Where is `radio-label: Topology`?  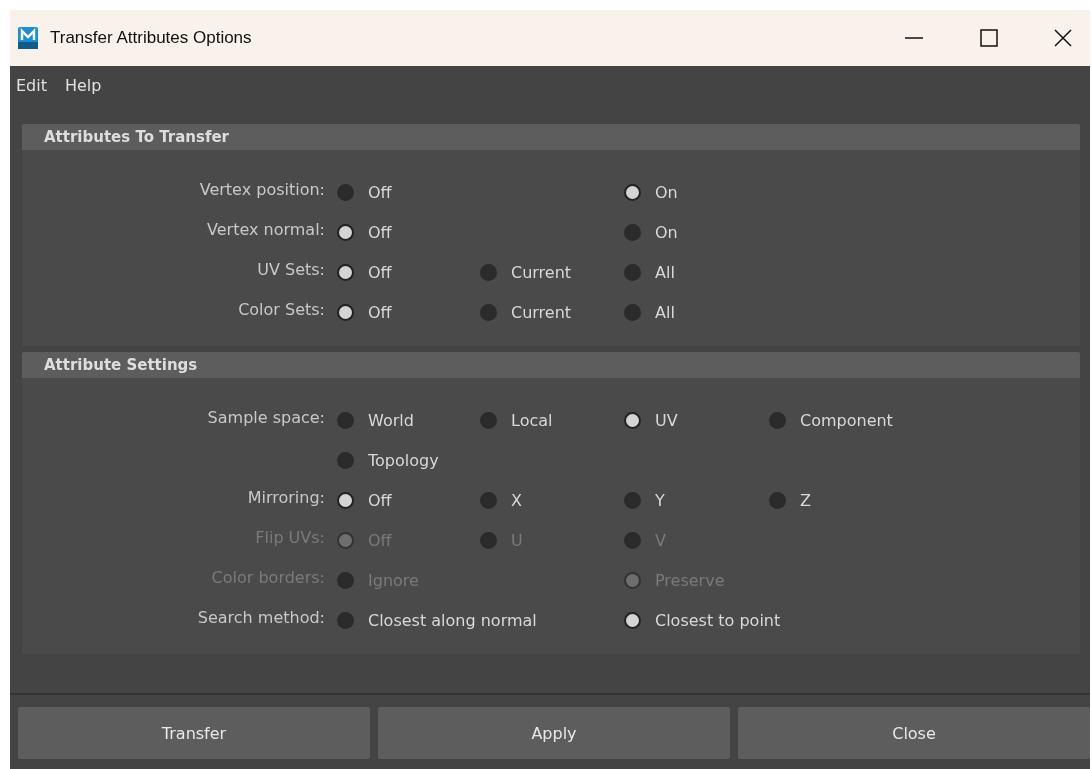
radio-label: Topology is located at coordinates (403, 460).